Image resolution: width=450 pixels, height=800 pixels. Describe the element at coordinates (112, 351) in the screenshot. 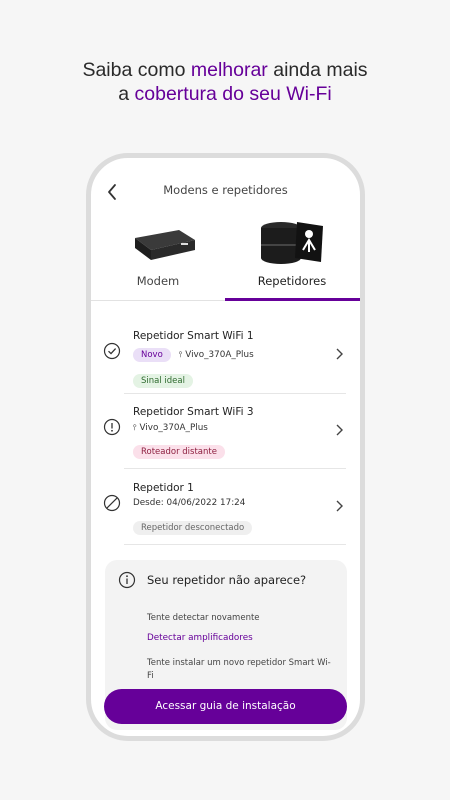

I see `check-circle-icon` at that location.